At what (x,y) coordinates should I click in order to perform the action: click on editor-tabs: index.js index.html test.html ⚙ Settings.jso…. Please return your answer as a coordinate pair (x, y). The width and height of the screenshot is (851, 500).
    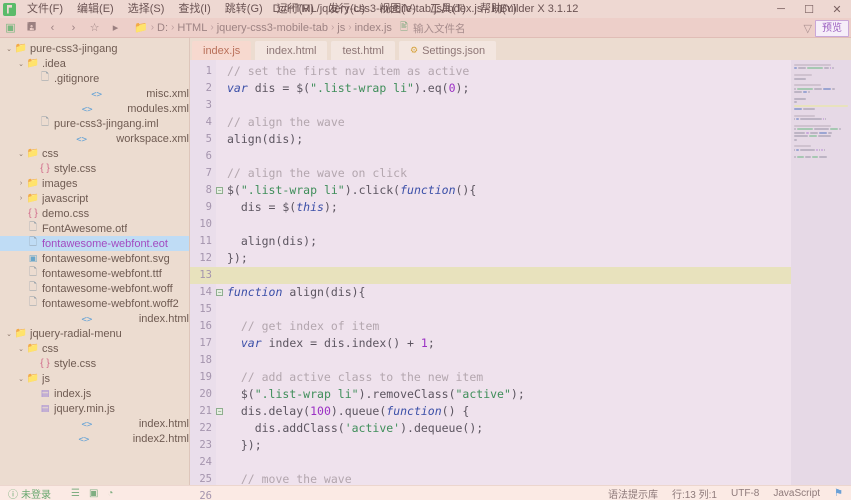
    Looking at the image, I should click on (520, 49).